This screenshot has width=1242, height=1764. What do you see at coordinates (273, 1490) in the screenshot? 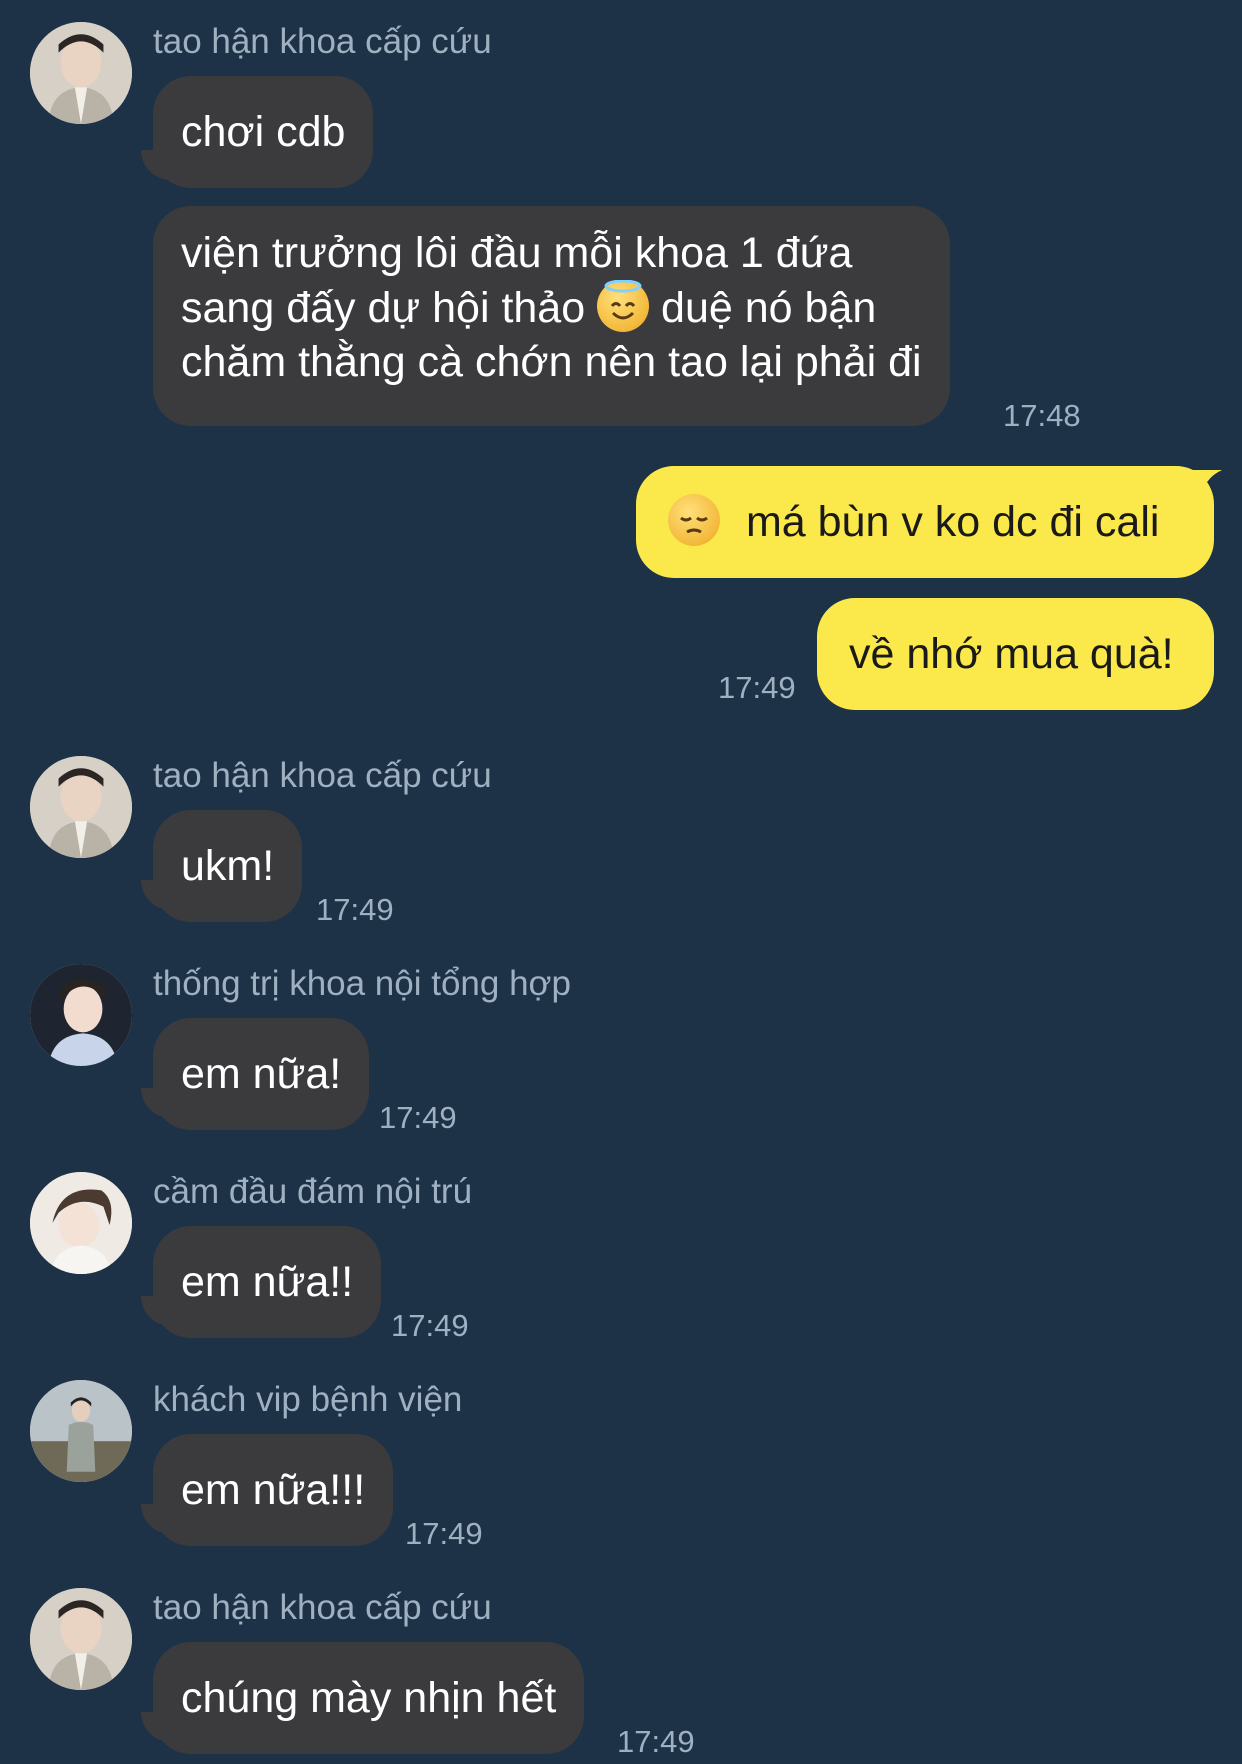
I see `message-bubble: em nữa!!!` at bounding box center [273, 1490].